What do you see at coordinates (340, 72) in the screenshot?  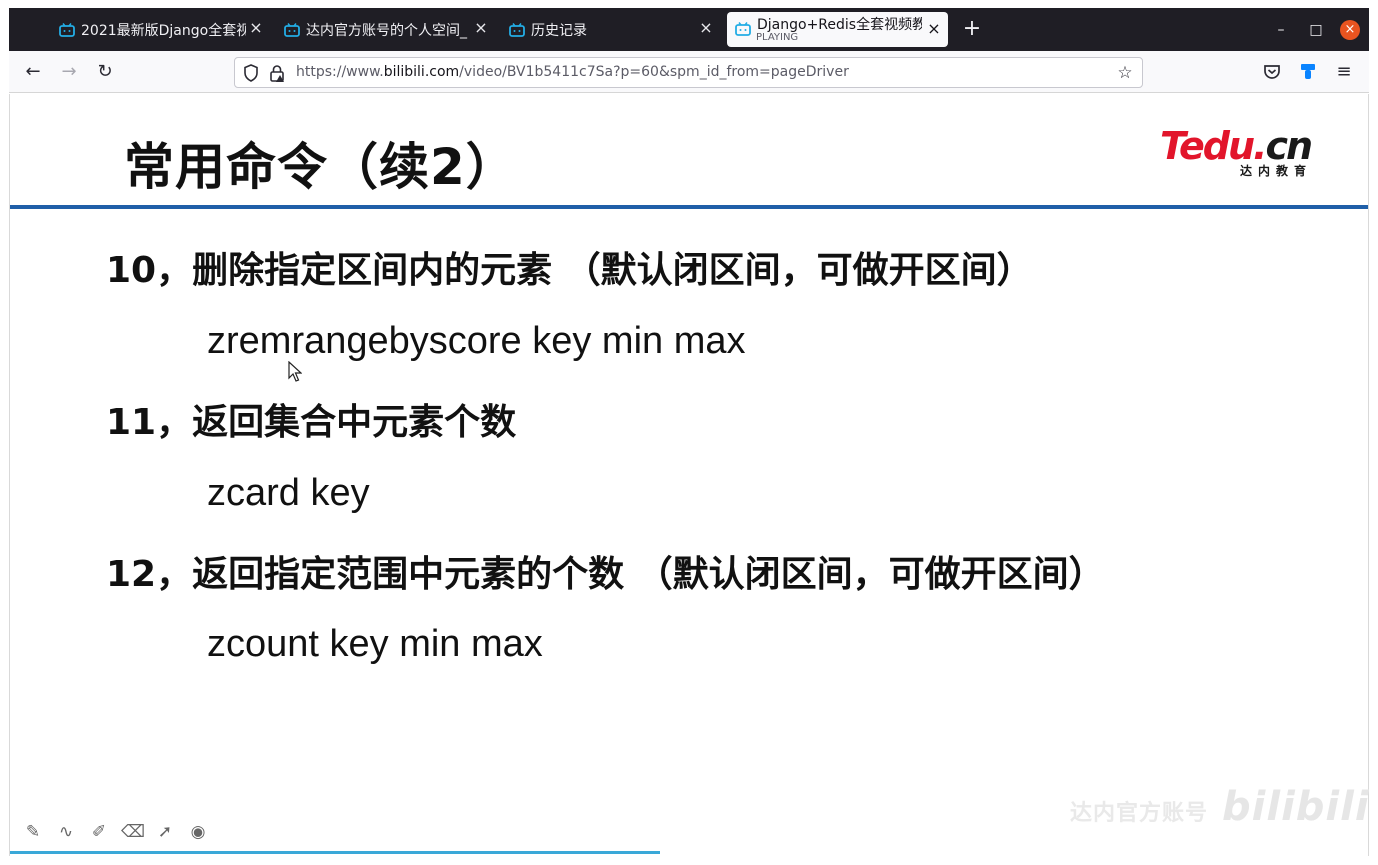 I see `url-prefix: https://www.` at bounding box center [340, 72].